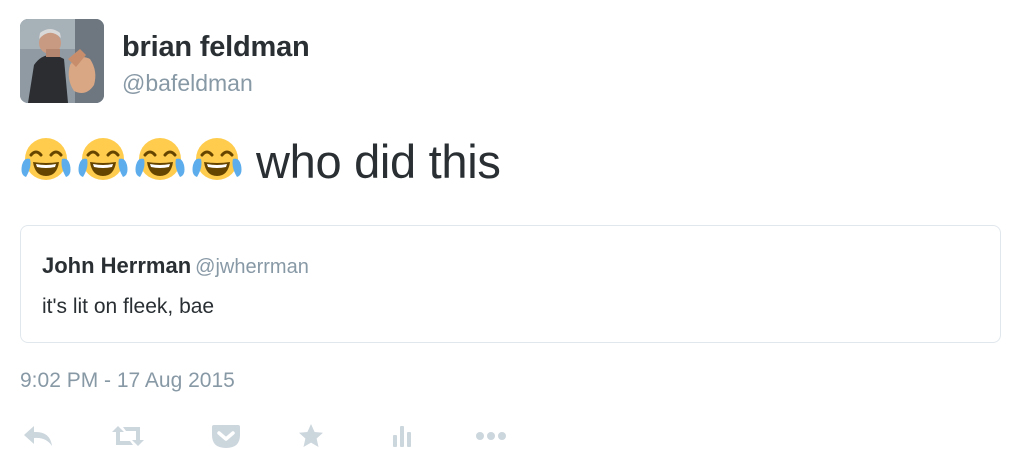 The image size is (1024, 471). What do you see at coordinates (216, 47) in the screenshot?
I see `author-display-name: brian feldman` at bounding box center [216, 47].